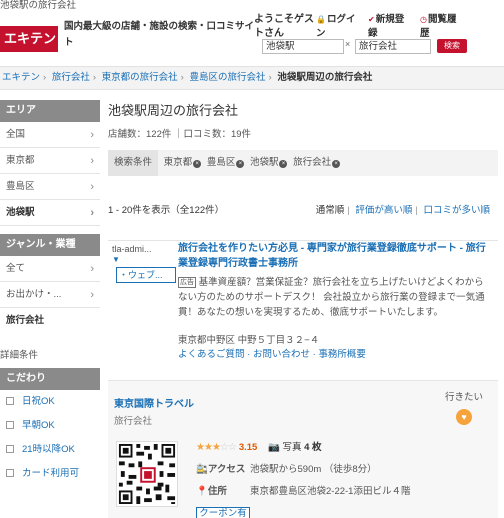  Describe the element at coordinates (303, 46) in the screenshot. I see `area-search-input: 池袋駅` at that location.